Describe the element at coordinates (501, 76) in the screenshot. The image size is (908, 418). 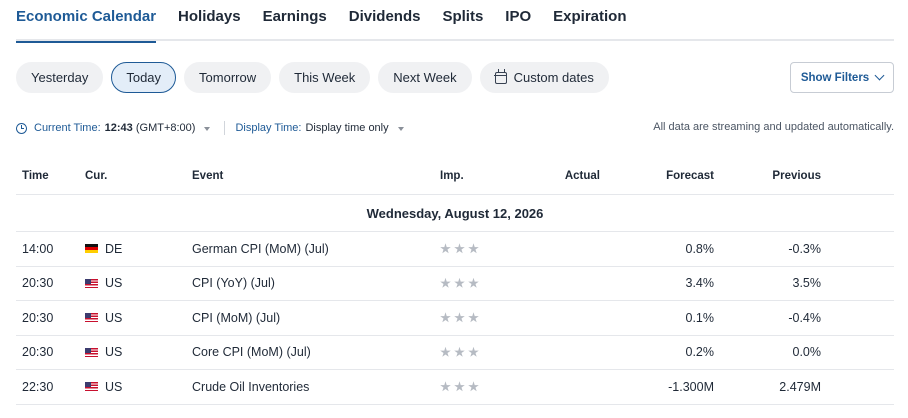
I see `calendar-icon` at that location.